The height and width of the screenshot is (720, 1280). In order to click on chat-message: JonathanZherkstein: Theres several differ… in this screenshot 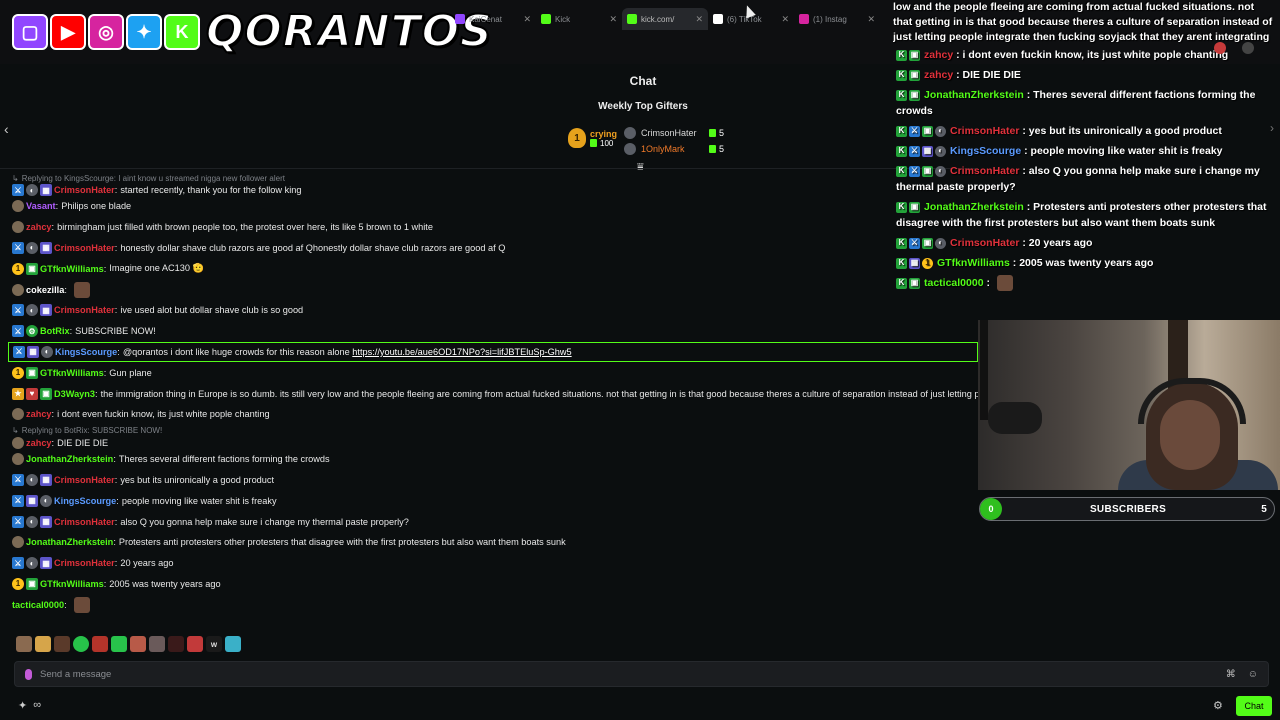, I will do `click(495, 459)`.